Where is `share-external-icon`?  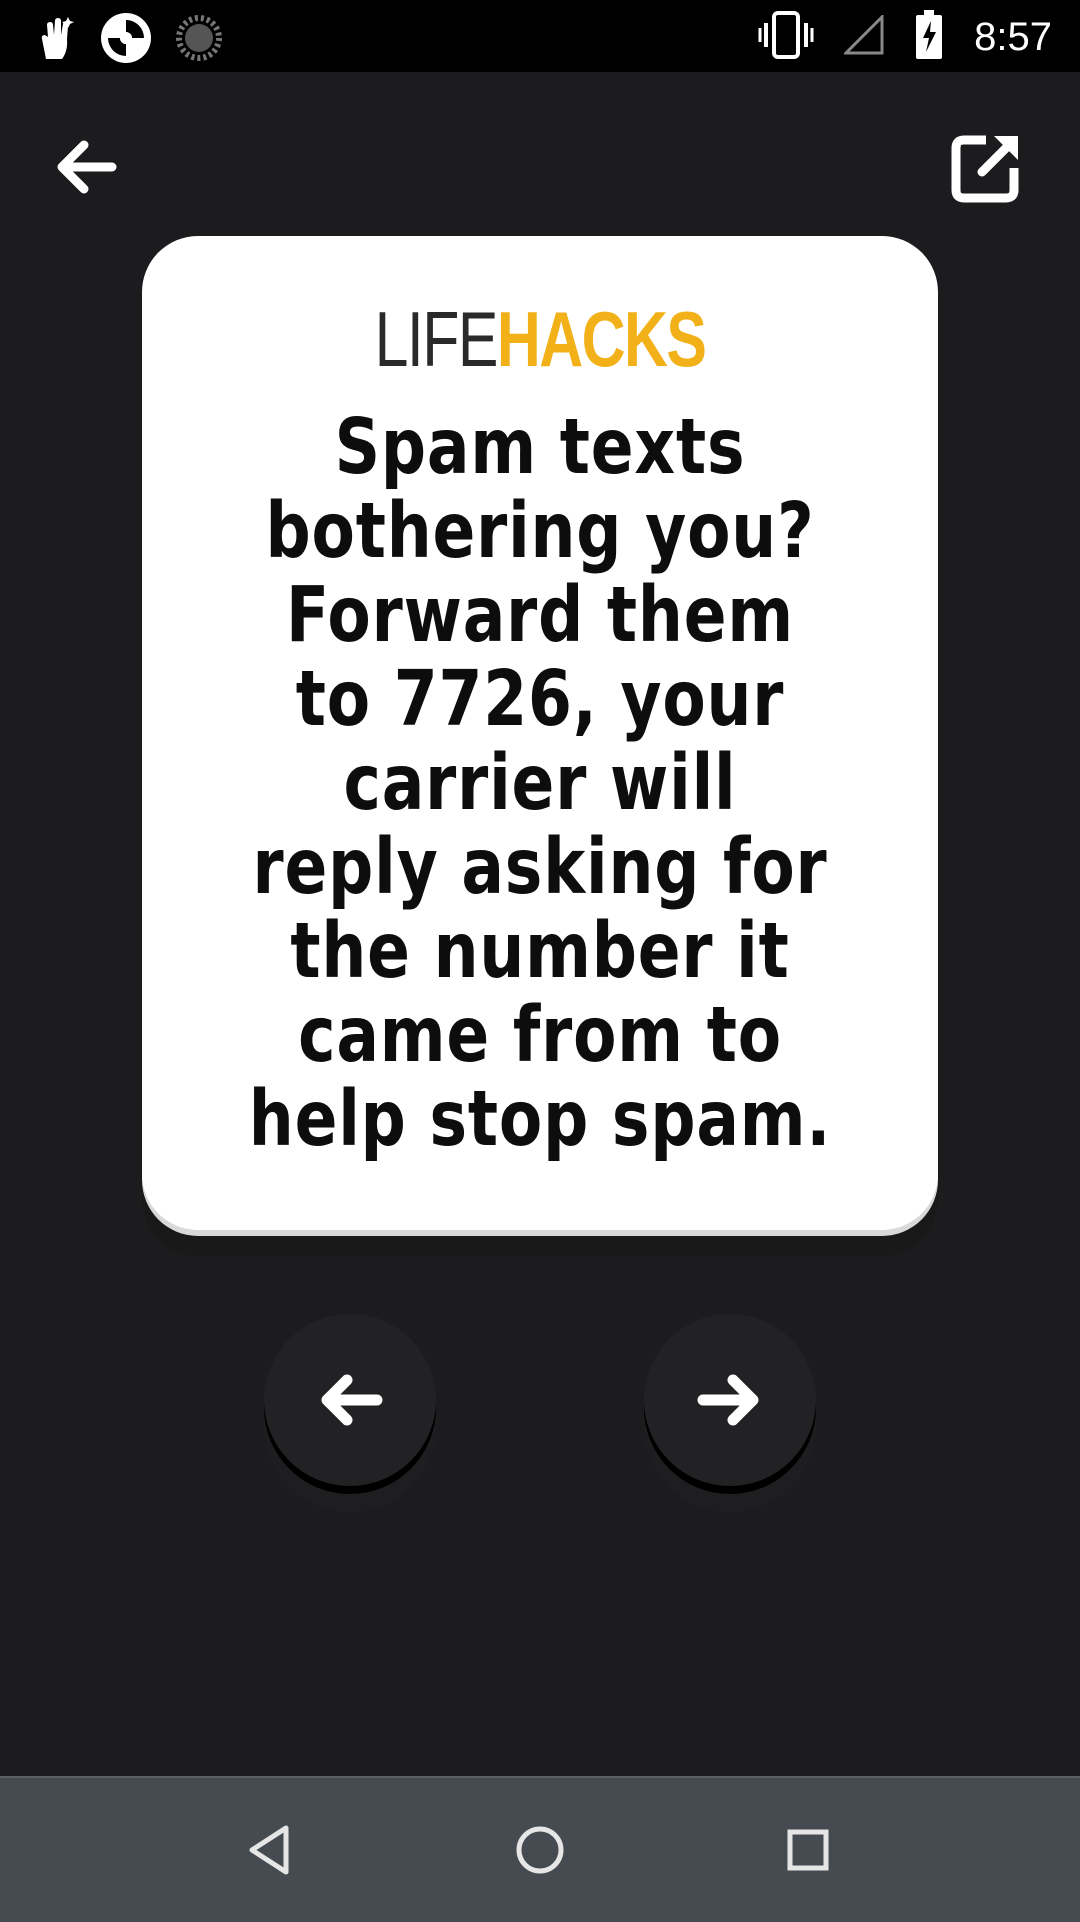 share-external-icon is located at coordinates (985, 169).